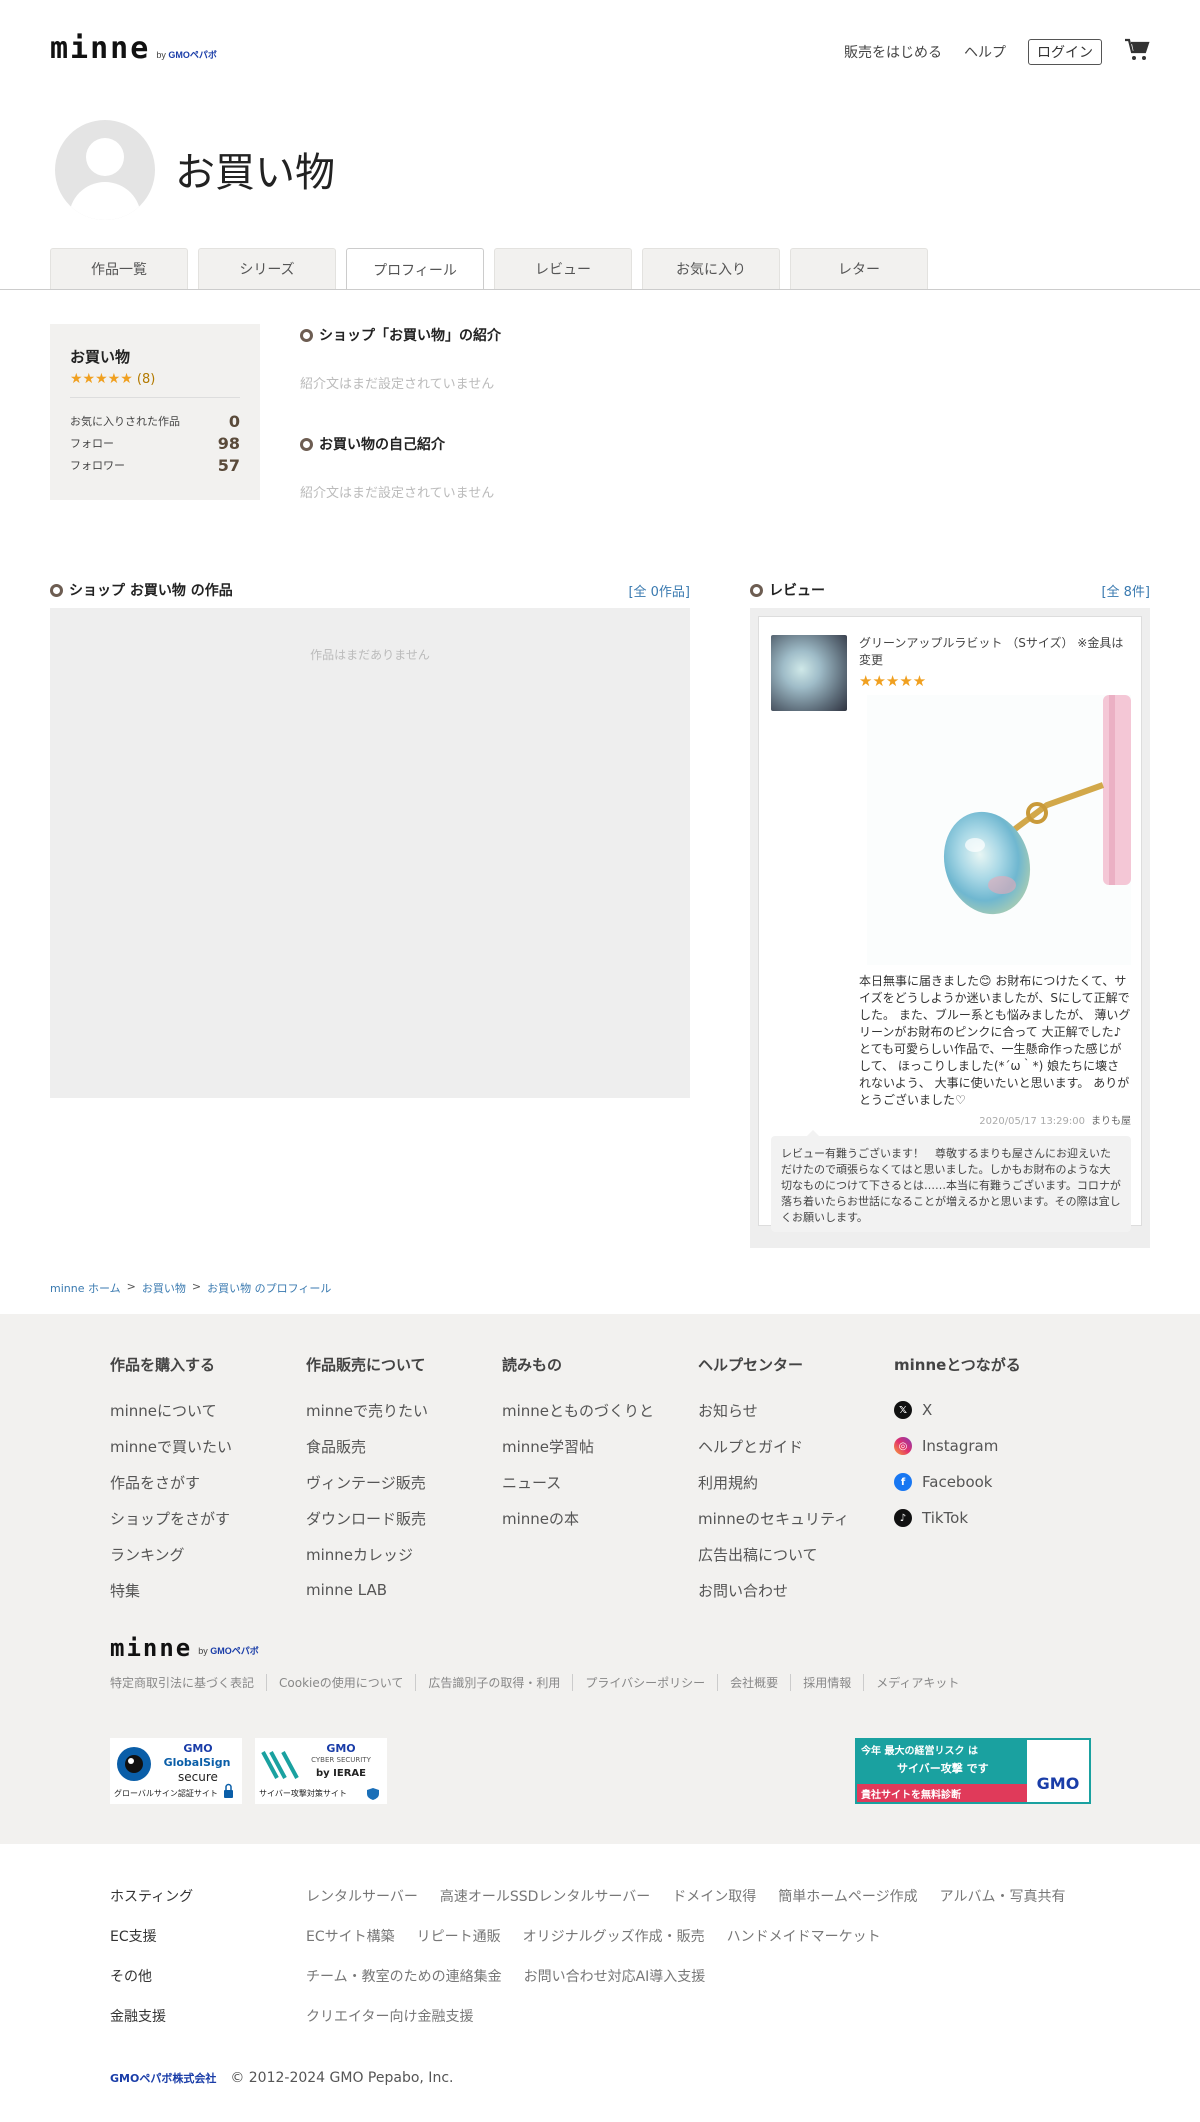  I want to click on gmo-pepabo-logo: GMOペパボ株式会社, so click(163, 2078).